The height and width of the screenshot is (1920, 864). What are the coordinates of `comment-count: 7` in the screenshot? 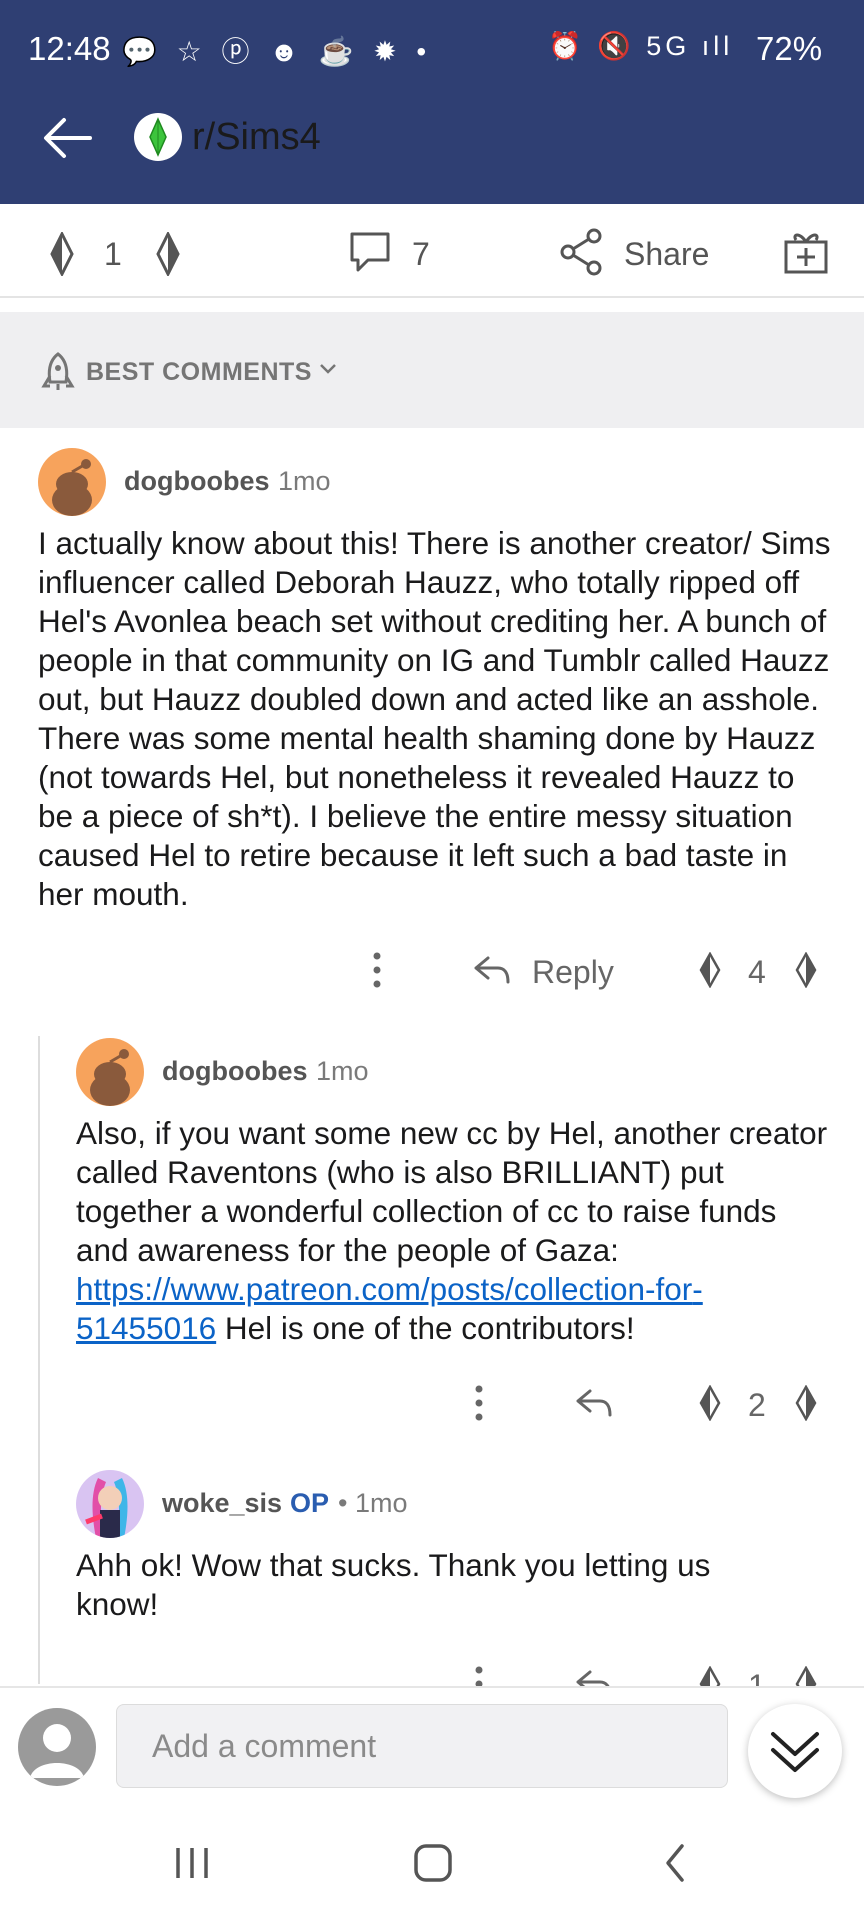 It's located at (421, 254).